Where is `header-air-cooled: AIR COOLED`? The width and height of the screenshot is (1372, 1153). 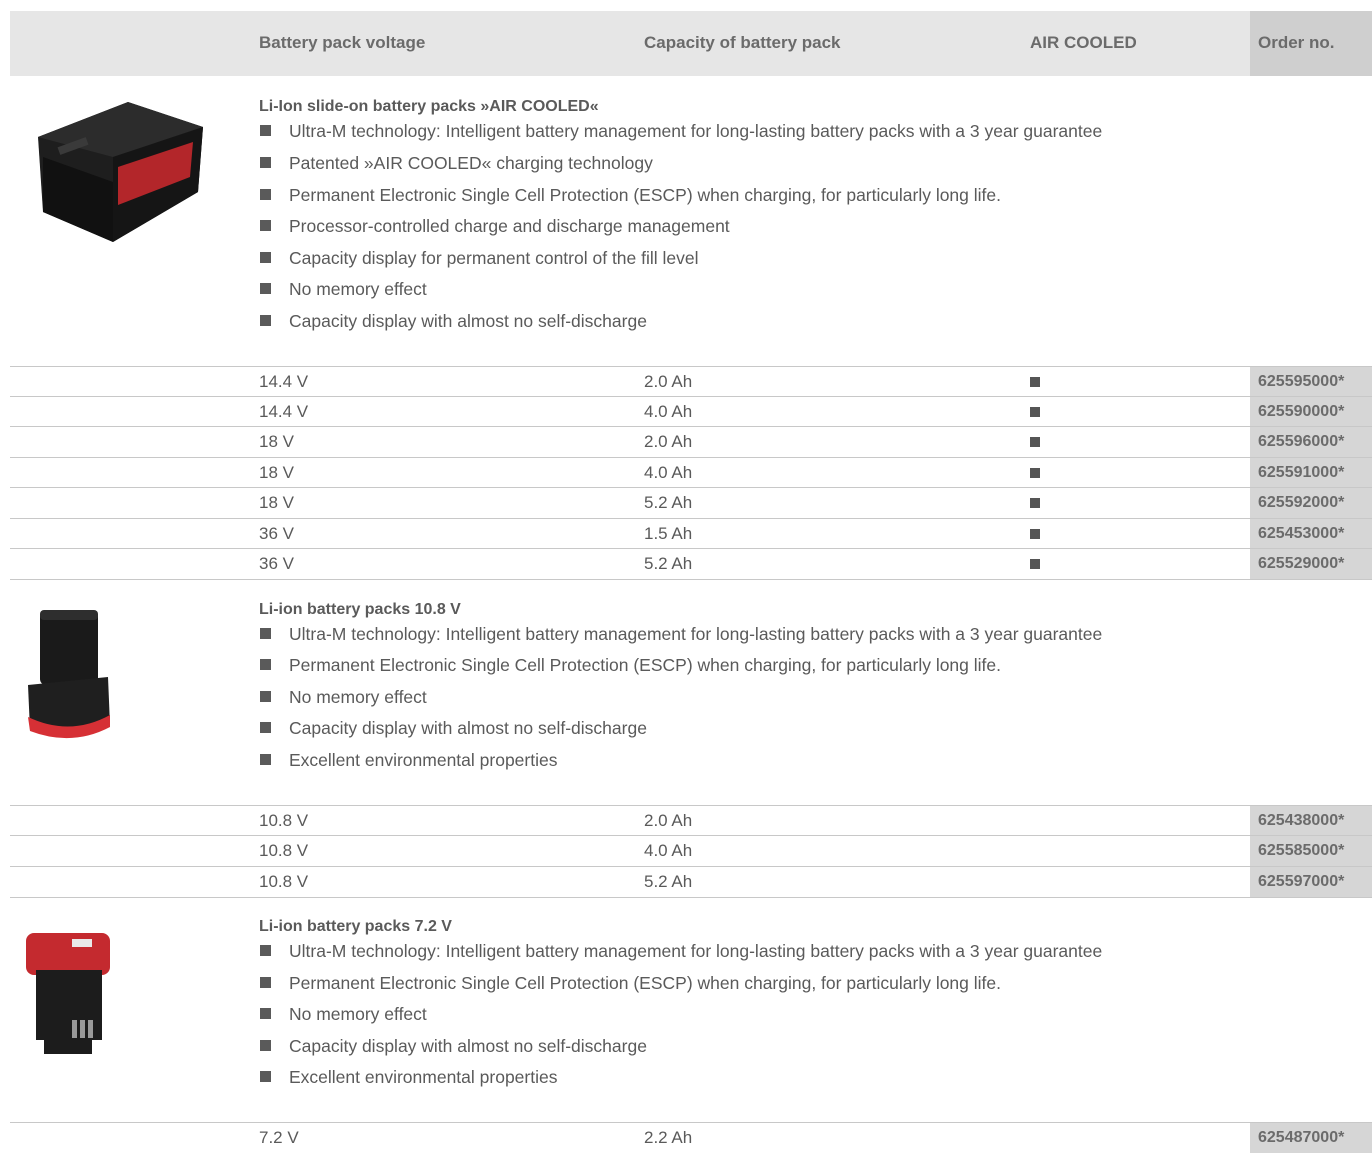
header-air-cooled: AIR COOLED is located at coordinates (1083, 42).